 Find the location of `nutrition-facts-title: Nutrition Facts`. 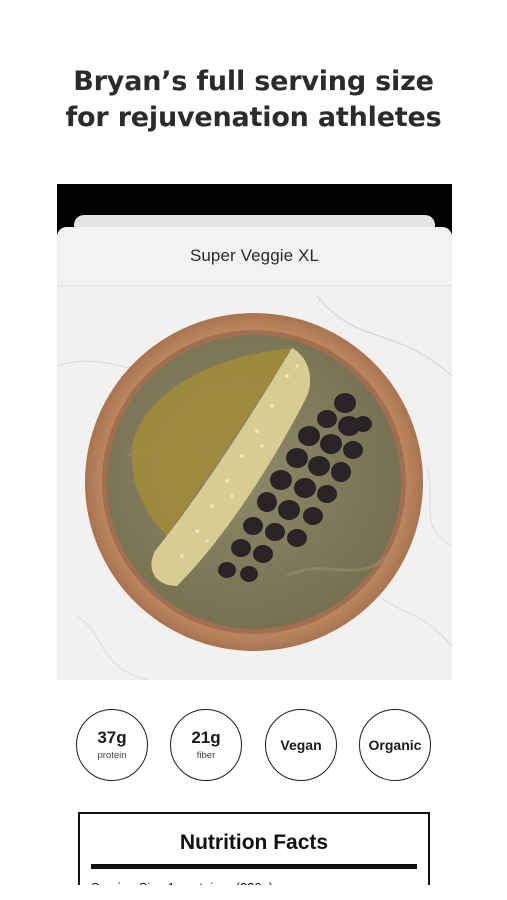

nutrition-facts-title: Nutrition Facts is located at coordinates (254, 842).